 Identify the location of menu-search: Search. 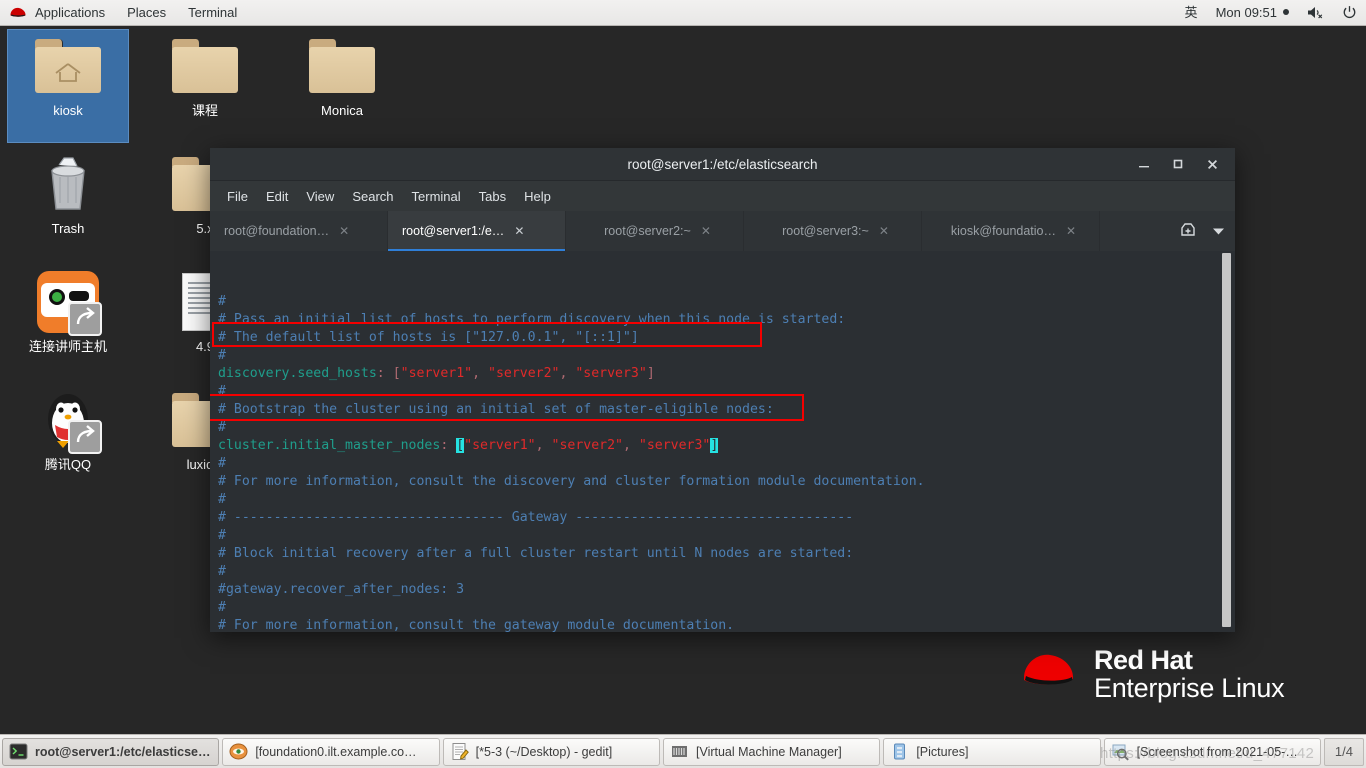
(372, 196).